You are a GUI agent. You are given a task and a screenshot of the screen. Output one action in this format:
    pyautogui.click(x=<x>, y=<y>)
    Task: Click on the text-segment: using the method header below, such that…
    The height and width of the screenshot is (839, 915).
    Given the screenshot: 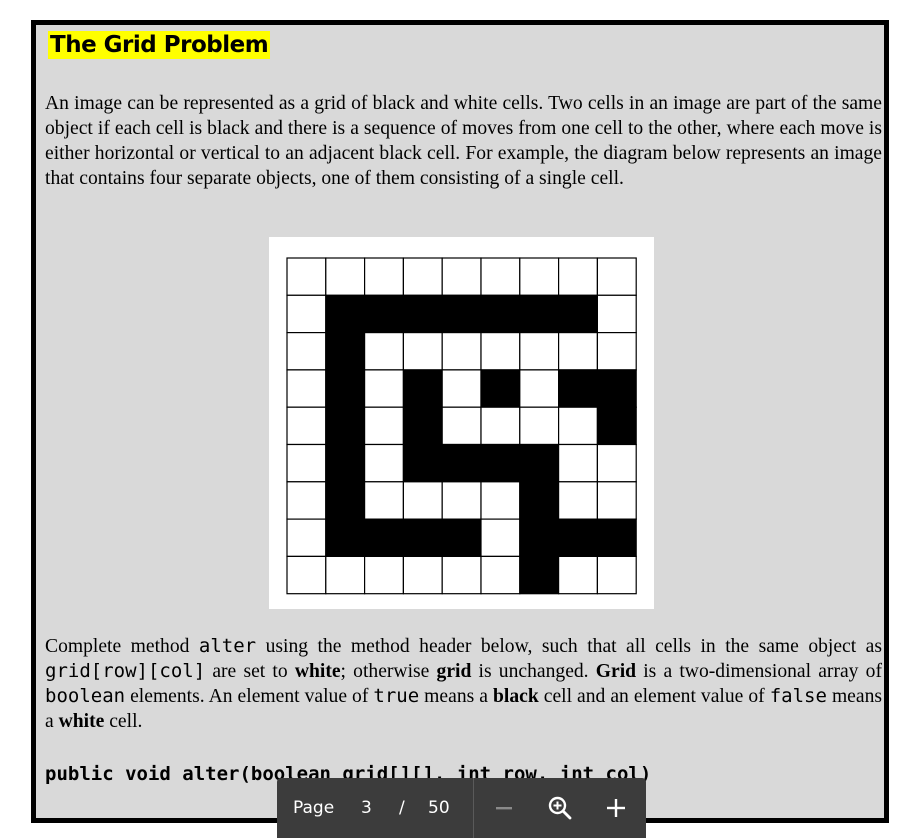 What is the action you would take?
    pyautogui.click(x=569, y=646)
    